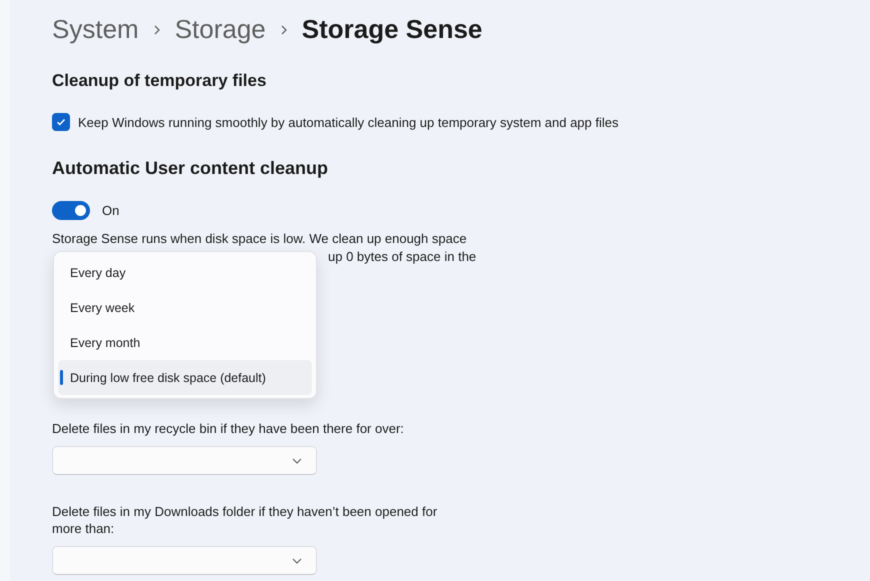  Describe the element at coordinates (71, 210) in the screenshot. I see `toggle-switch` at that location.